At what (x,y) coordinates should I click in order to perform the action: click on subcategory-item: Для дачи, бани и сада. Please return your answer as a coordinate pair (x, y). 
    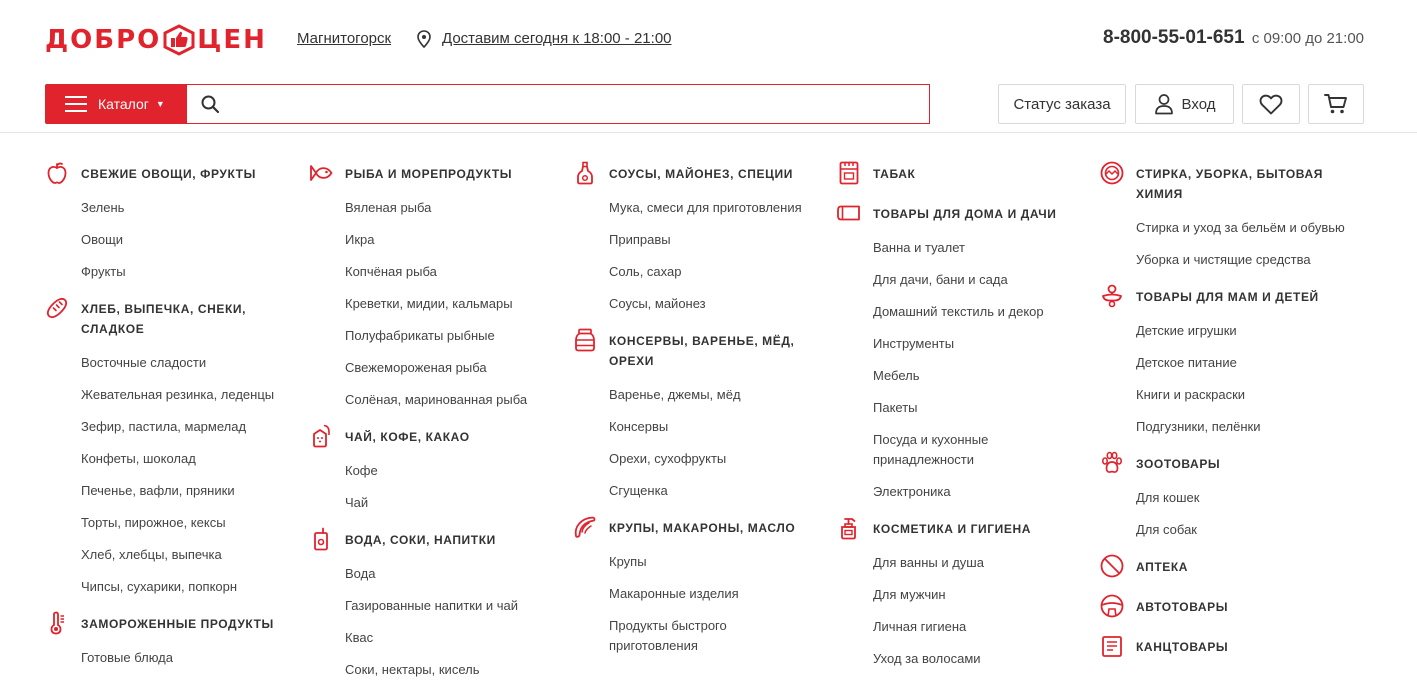
    Looking at the image, I should click on (977, 280).